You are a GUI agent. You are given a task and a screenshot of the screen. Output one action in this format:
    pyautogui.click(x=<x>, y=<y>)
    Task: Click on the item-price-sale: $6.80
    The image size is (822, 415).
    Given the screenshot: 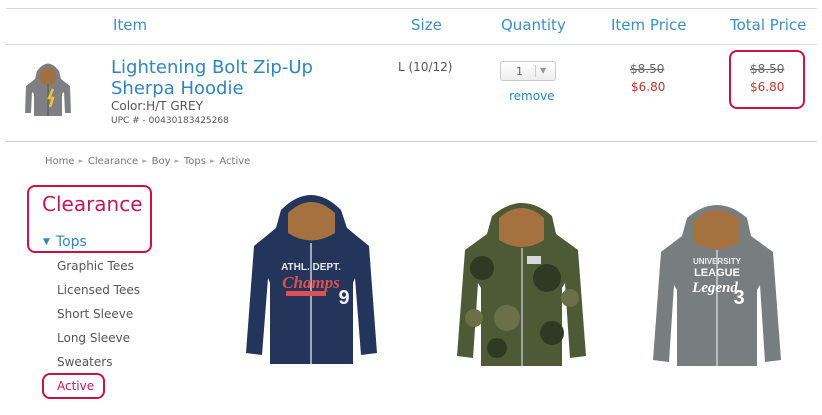 What is the action you would take?
    pyautogui.click(x=648, y=87)
    